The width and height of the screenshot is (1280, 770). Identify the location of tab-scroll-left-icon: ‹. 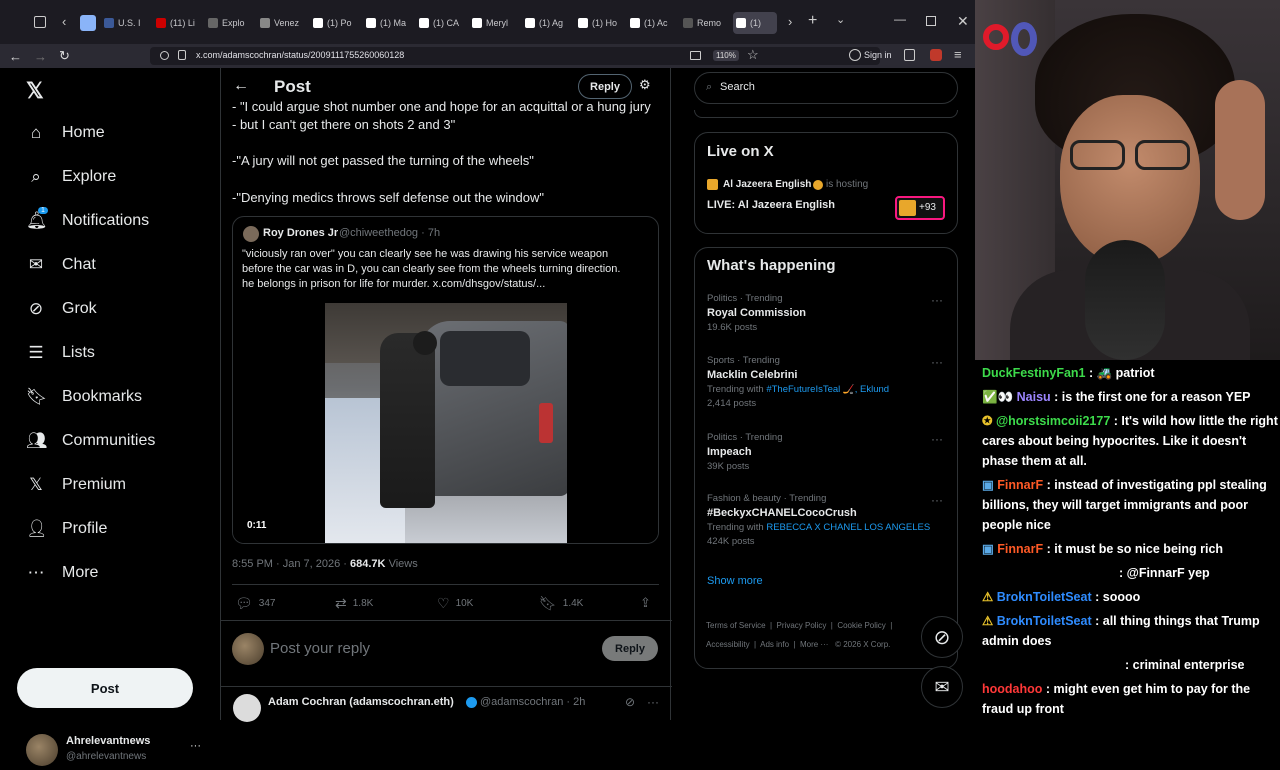
(64, 21).